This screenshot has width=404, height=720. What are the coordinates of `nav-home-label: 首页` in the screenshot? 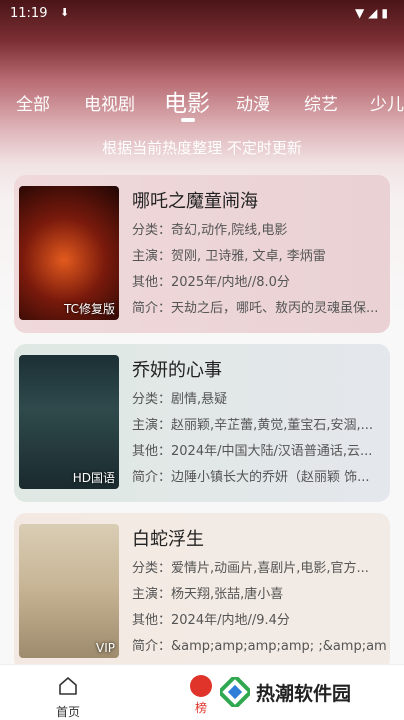 It's located at (67, 712).